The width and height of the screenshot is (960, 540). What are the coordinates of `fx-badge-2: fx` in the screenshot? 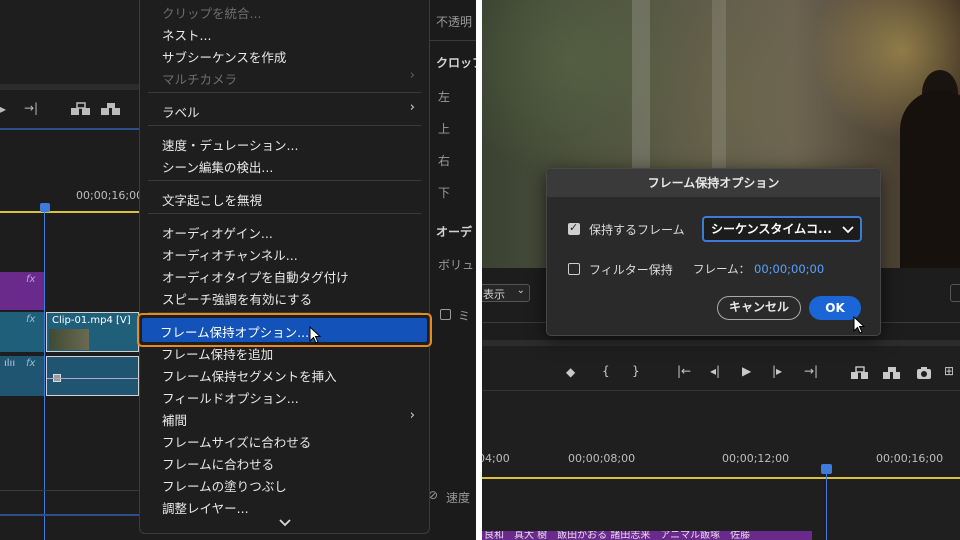 It's located at (31, 319).